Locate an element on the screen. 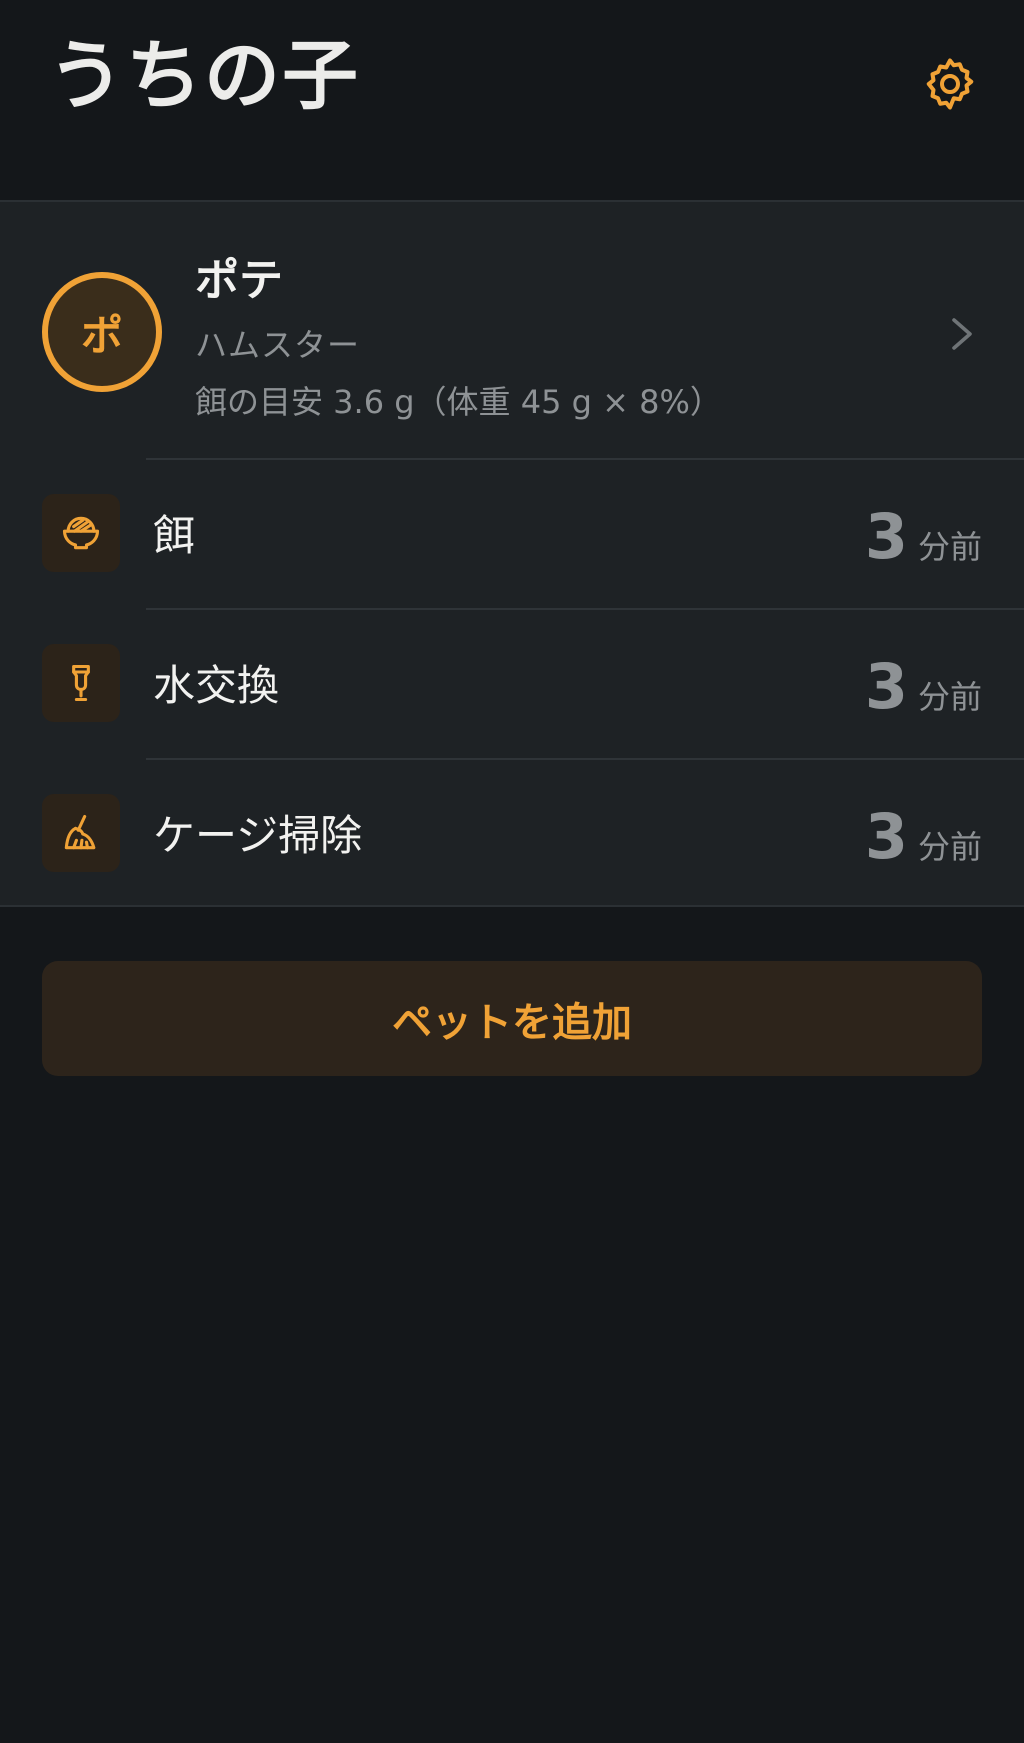 This screenshot has height=1743, width=1024. rice-bowl-icon is located at coordinates (81, 533).